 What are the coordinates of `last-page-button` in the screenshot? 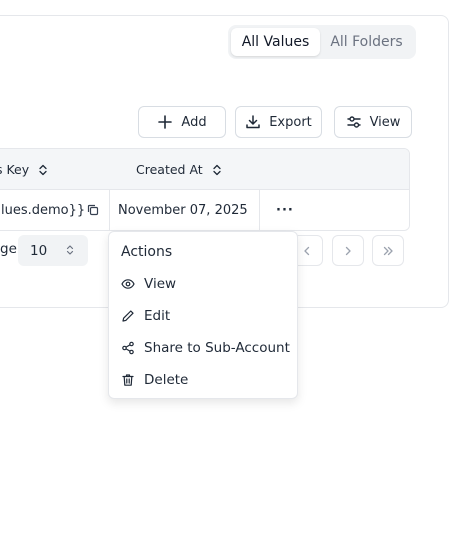 It's located at (388, 250).